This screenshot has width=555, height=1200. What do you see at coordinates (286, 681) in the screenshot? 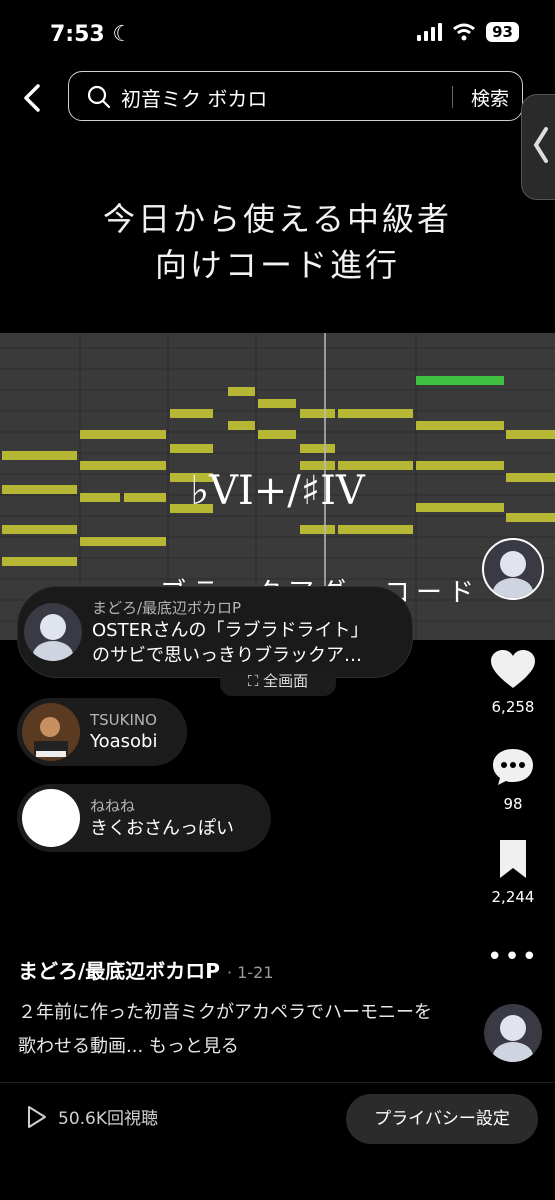
I see `fullscreen-label: 全画面` at bounding box center [286, 681].